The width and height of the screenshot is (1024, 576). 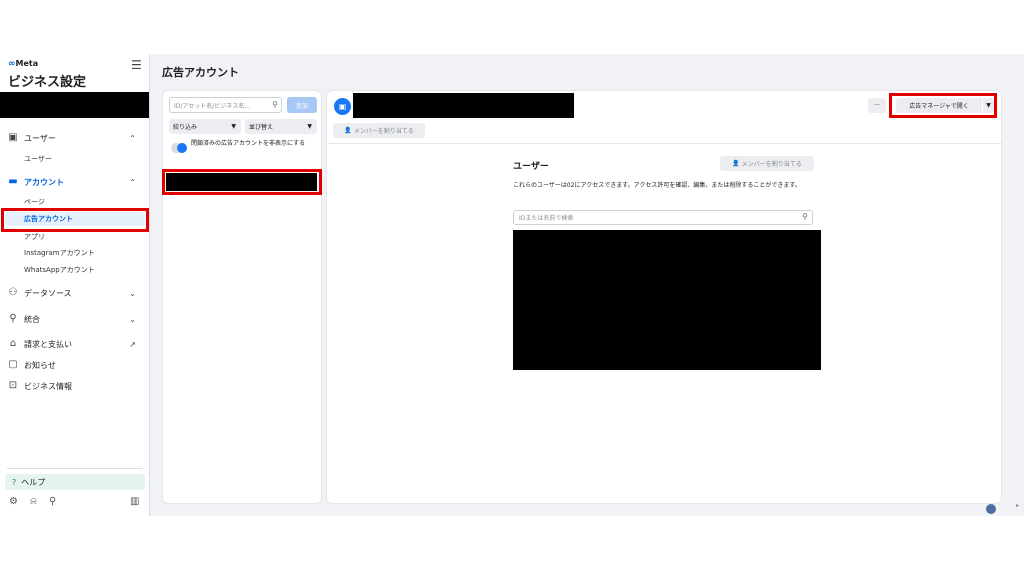 What do you see at coordinates (75, 482) in the screenshot?
I see `help-button: ? ヘルプ` at bounding box center [75, 482].